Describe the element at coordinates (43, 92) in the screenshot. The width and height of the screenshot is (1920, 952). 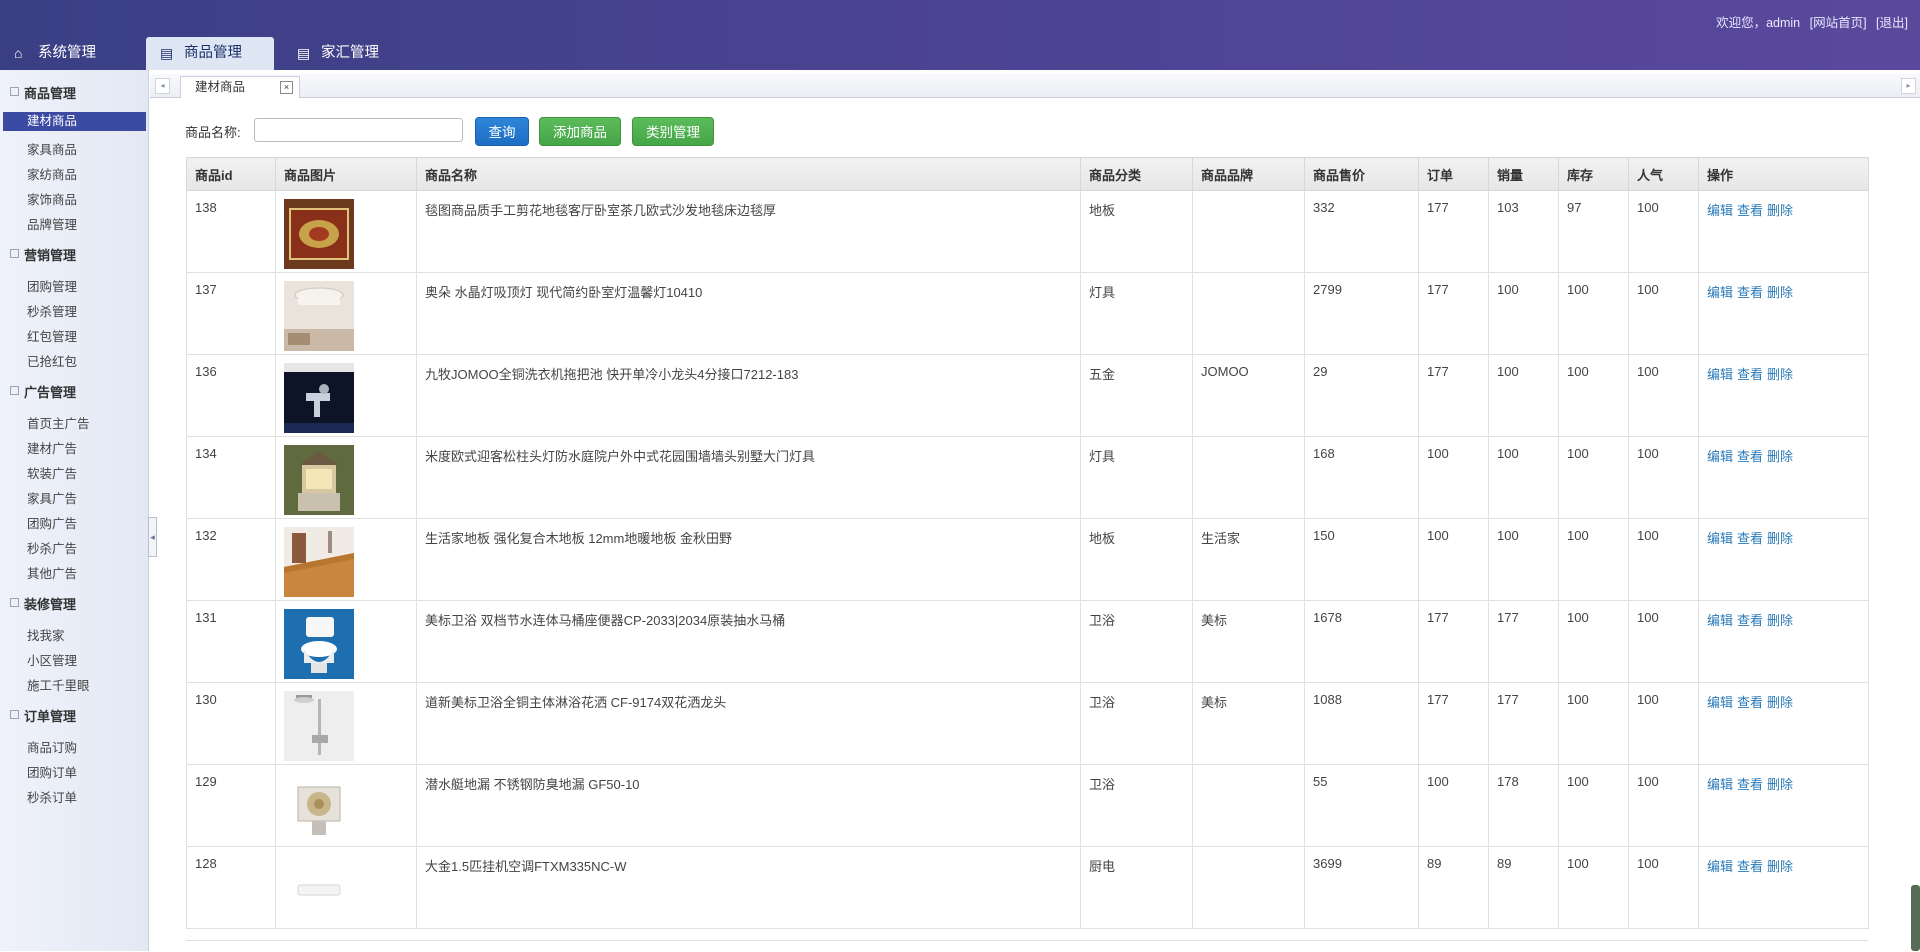
I see `sidebar-section-product: 商品管理` at that location.